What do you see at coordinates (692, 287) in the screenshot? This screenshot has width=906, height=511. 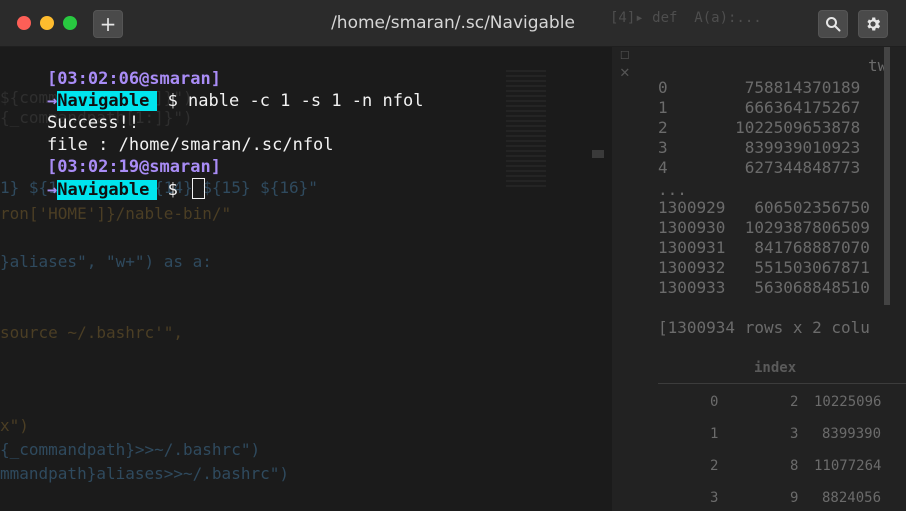 I see `bg-df-idx: 1300933` at bounding box center [692, 287].